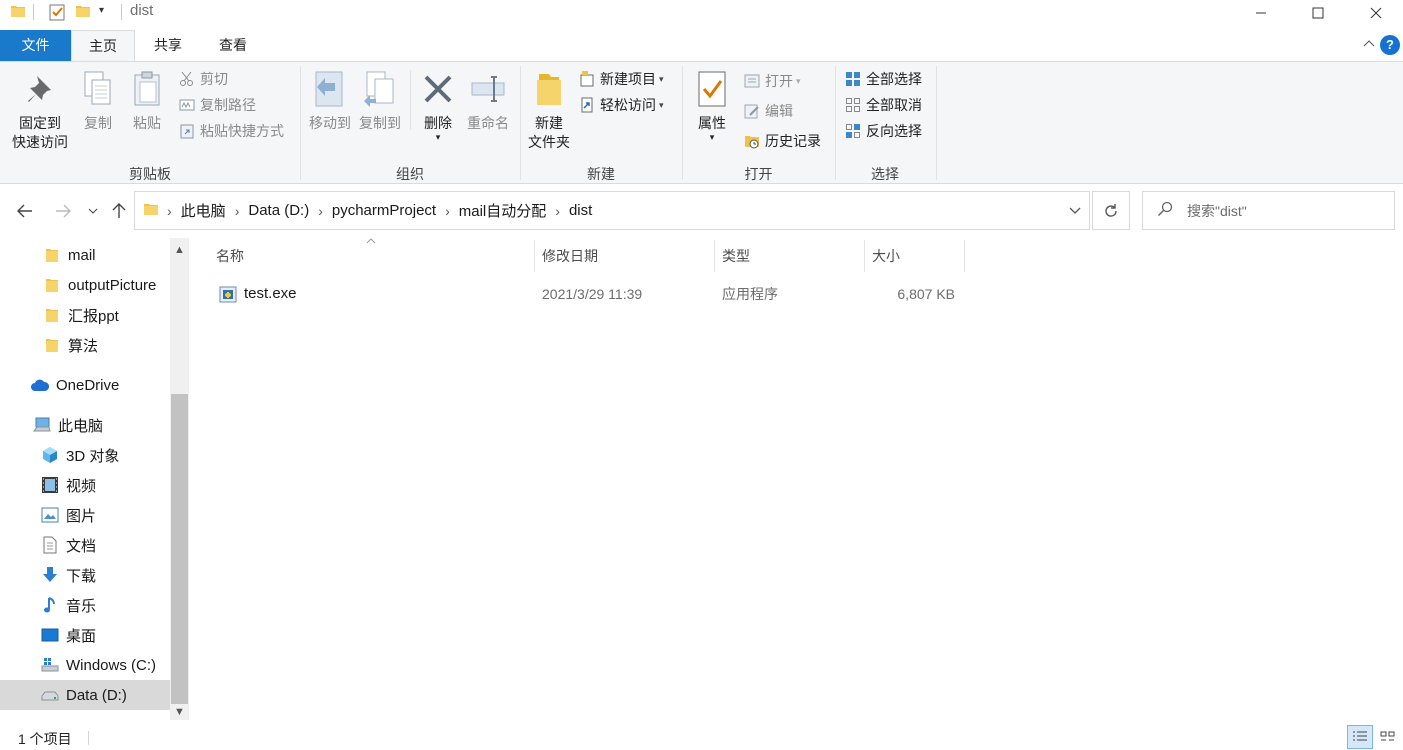 Image resolution: width=1403 pixels, height=750 pixels. I want to click on easy-access-button: 轻松访问 ▾, so click(621, 105).